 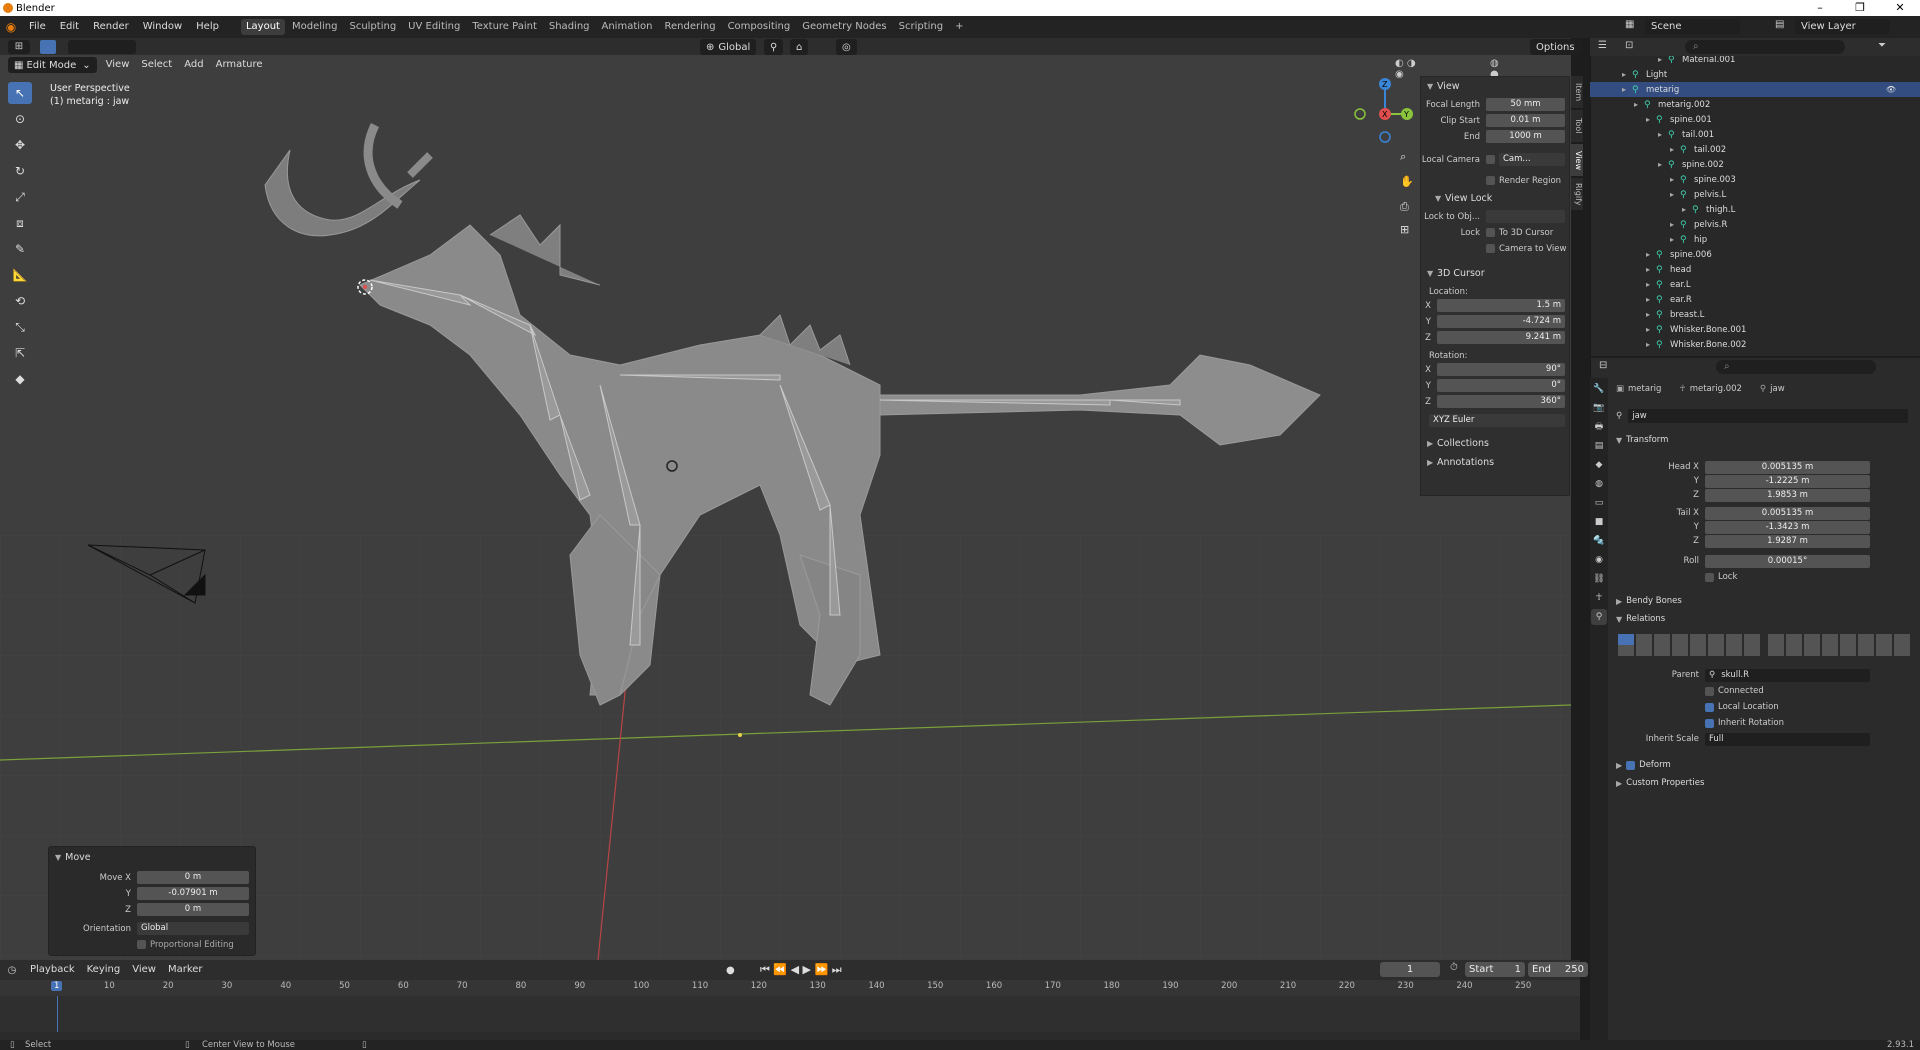 I want to click on clip-start-field: 0.01 m, so click(x=1525, y=120).